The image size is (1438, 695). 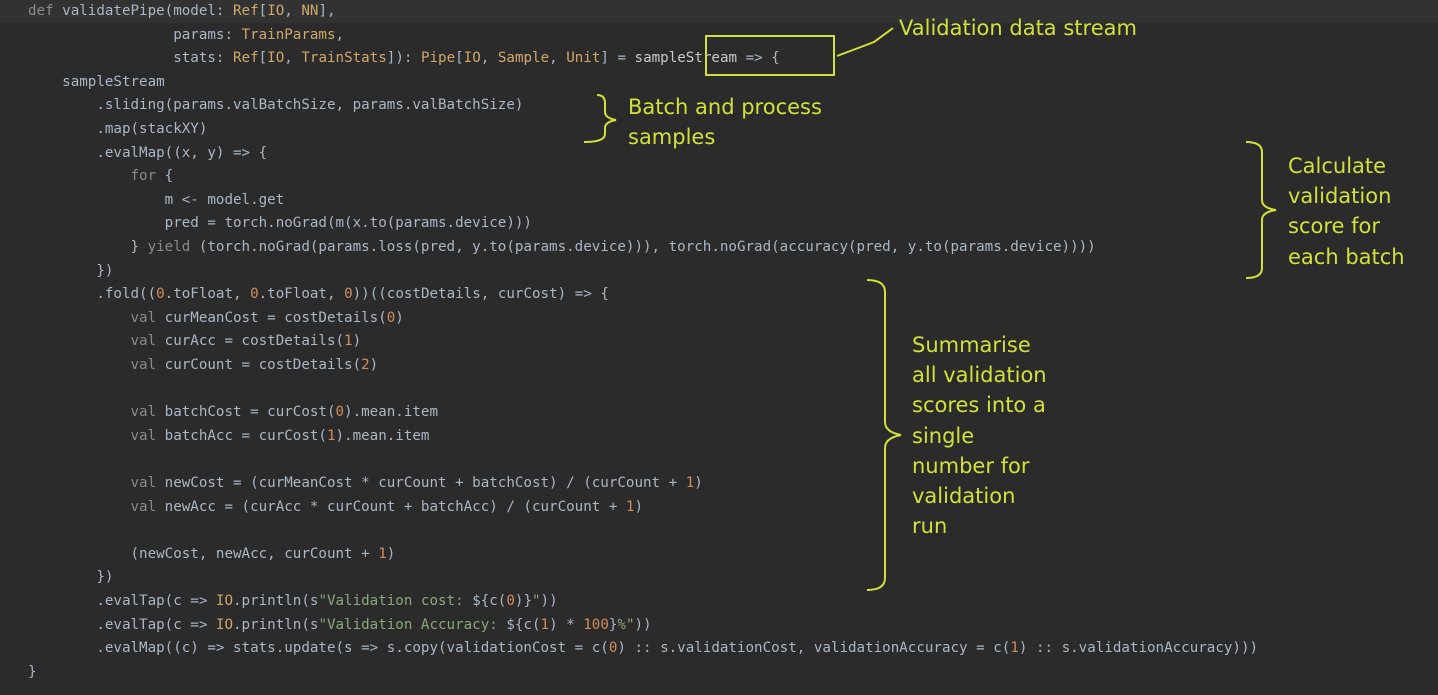 What do you see at coordinates (971, 465) in the screenshot?
I see `summarise-line: number for` at bounding box center [971, 465].